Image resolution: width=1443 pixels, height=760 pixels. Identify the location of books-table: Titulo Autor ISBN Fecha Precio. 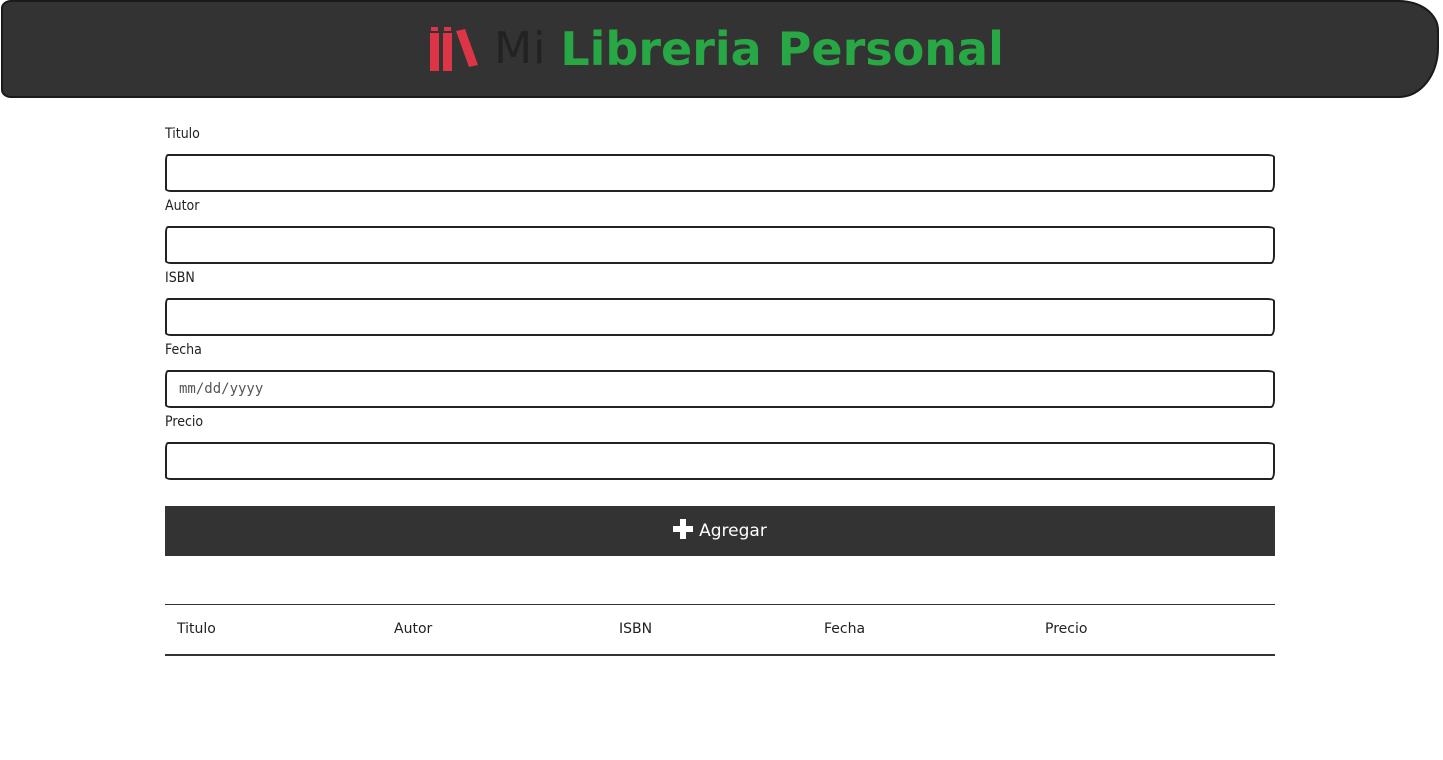
(720, 630).